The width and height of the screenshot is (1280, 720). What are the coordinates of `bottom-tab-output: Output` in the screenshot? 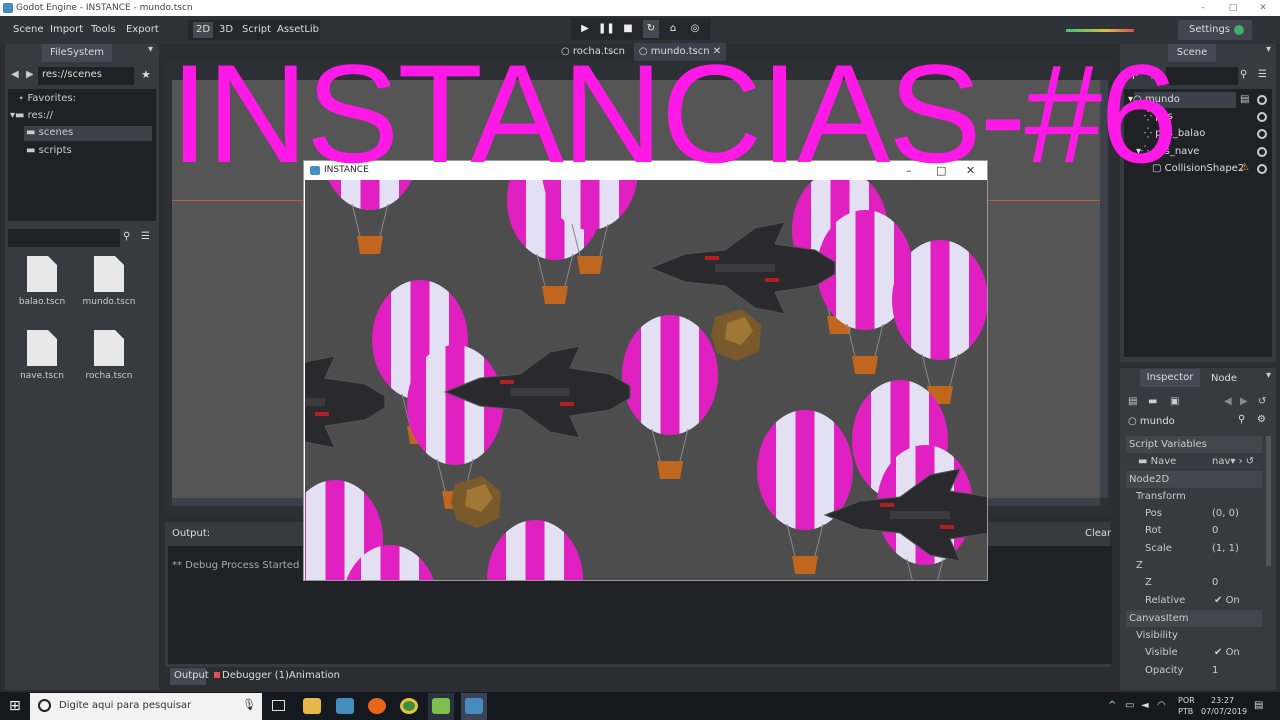 It's located at (191, 675).